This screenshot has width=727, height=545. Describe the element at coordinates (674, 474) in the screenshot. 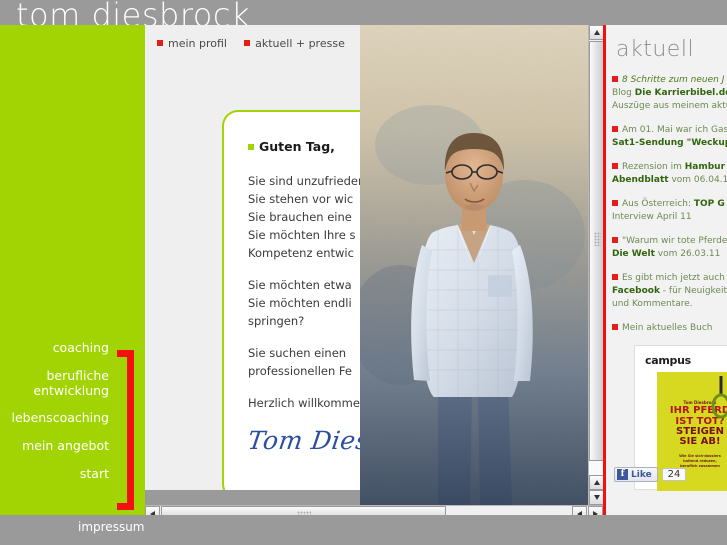

I see `like-count-badge: 24` at that location.